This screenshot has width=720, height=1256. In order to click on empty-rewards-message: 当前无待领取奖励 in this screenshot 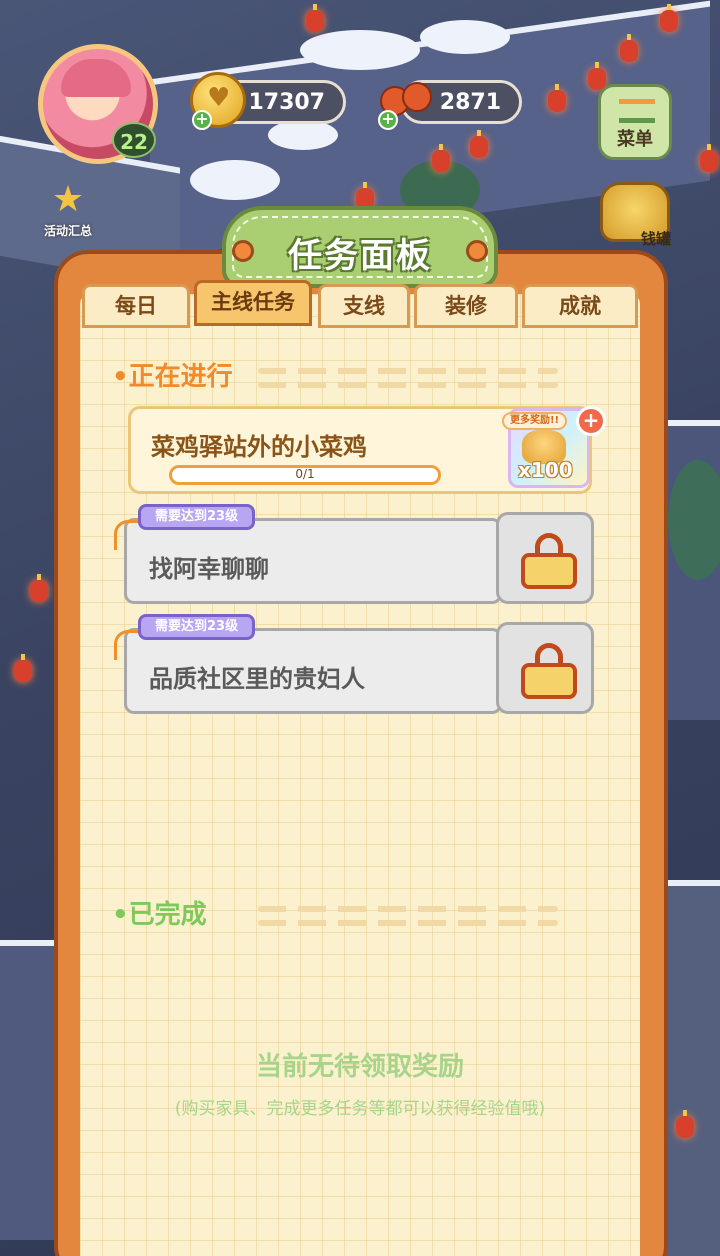, I will do `click(359, 1067)`.